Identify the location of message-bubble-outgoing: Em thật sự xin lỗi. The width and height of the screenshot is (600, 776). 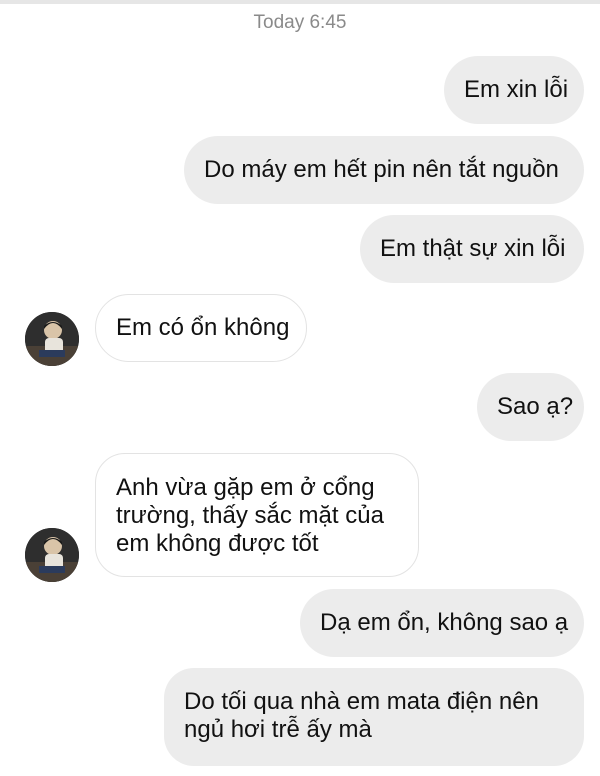
(472, 249).